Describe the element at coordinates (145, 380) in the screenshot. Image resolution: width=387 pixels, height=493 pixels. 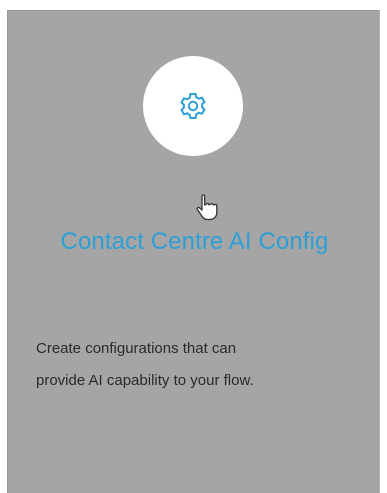
I see `card-description-line-2: provide AI capability to your flow.` at that location.